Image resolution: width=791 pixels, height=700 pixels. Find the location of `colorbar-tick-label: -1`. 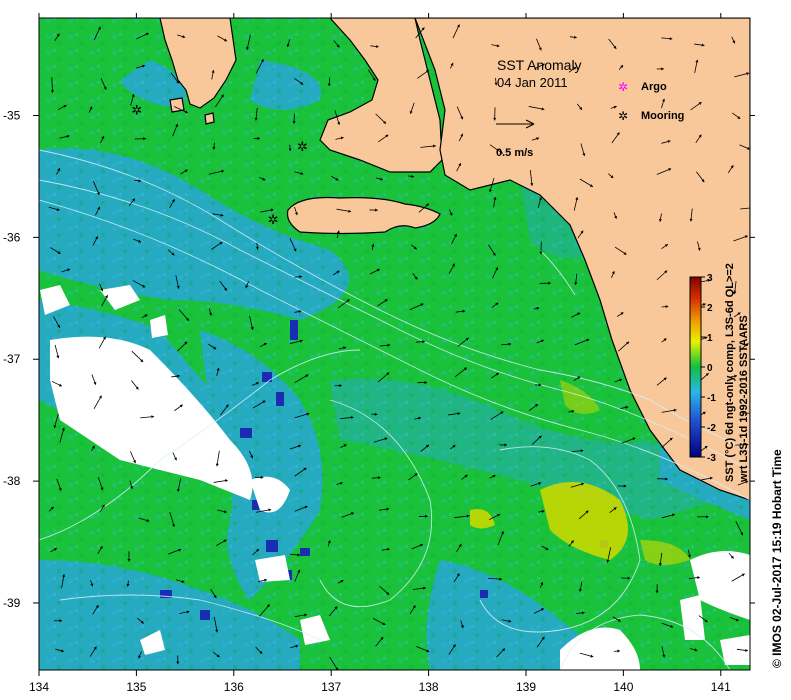

colorbar-tick-label: -1 is located at coordinates (711, 398).